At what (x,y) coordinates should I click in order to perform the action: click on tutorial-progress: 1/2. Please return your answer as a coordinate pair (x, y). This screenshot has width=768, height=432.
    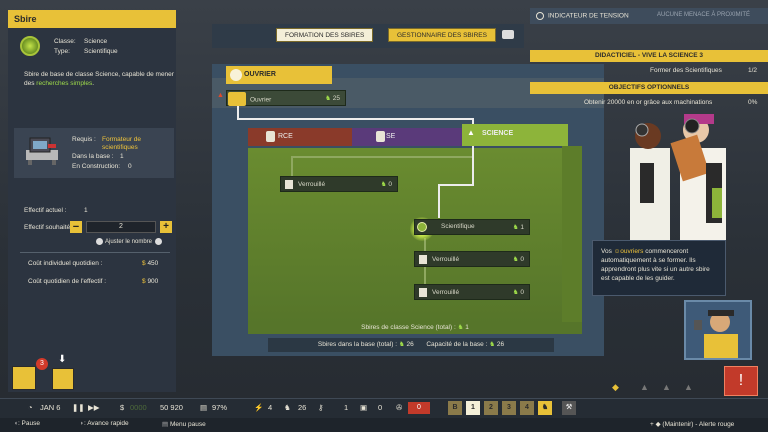
    Looking at the image, I should click on (753, 70).